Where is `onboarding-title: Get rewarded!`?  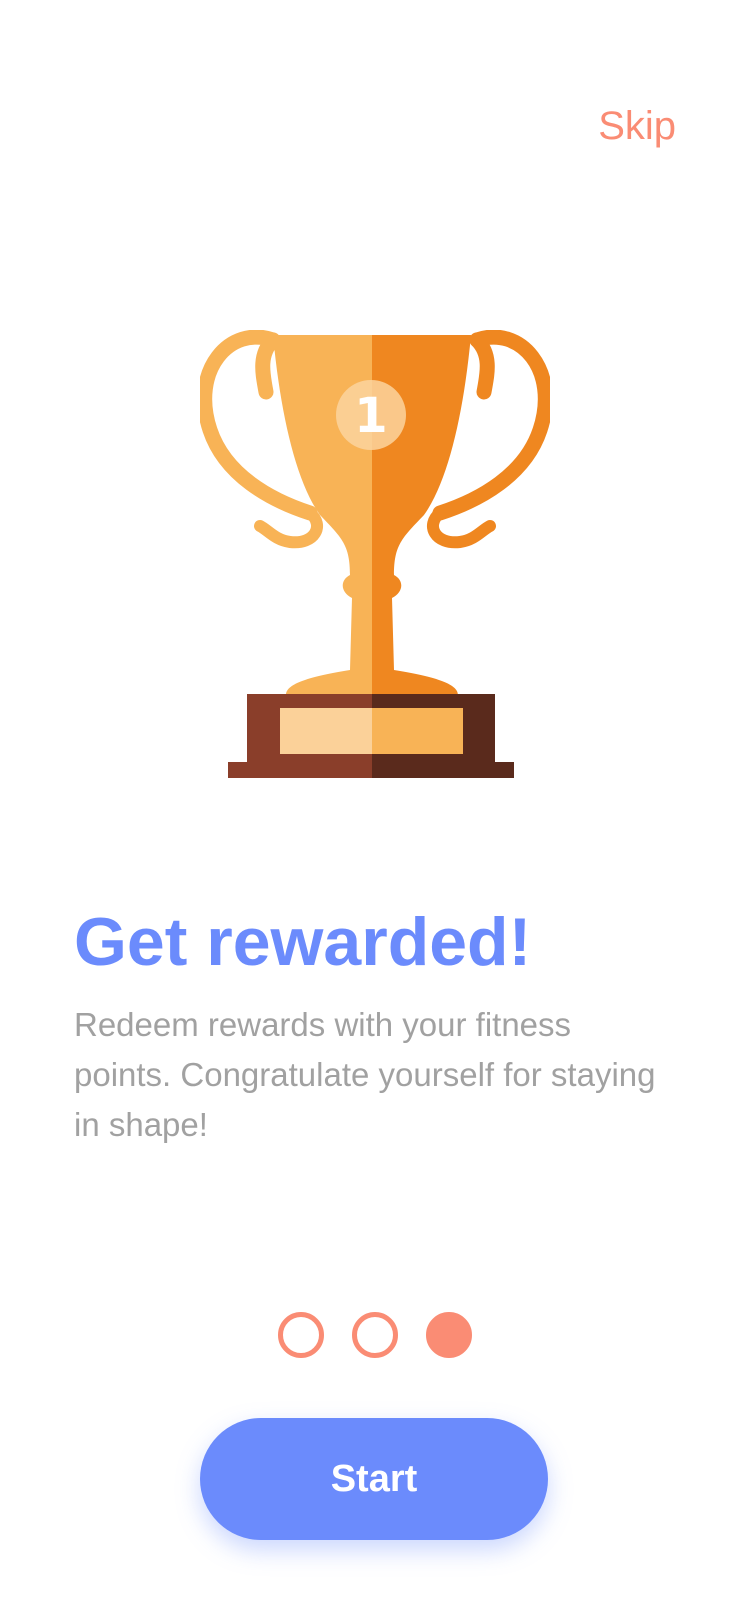 onboarding-title: Get rewarded! is located at coordinates (303, 942).